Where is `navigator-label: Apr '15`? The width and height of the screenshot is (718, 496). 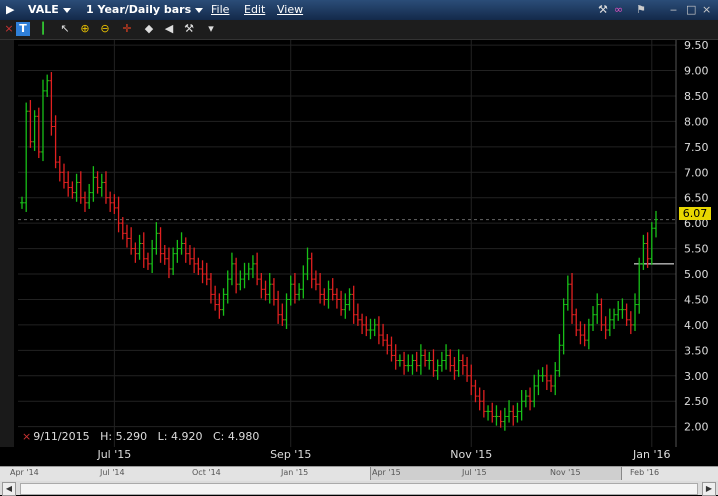 navigator-label: Apr '15 is located at coordinates (386, 472).